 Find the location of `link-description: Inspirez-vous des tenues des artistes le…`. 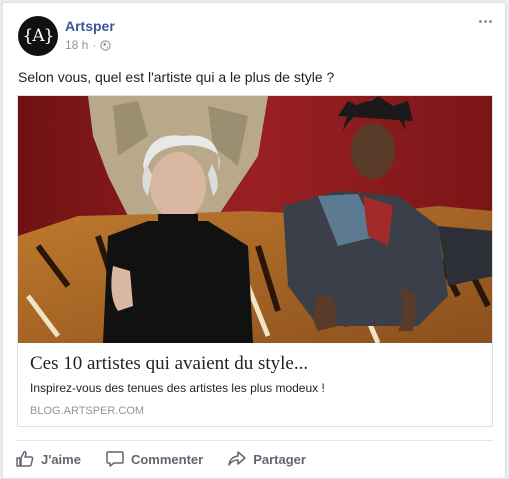

link-description: Inspirez-vous des tenues des artistes le… is located at coordinates (177, 388).